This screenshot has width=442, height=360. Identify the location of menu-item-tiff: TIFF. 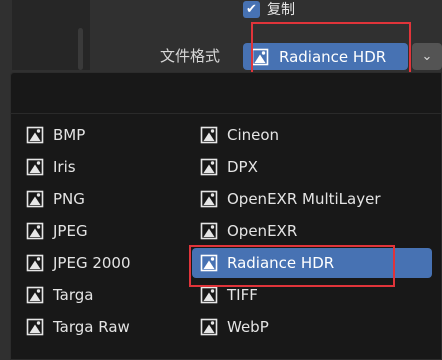
(312, 295).